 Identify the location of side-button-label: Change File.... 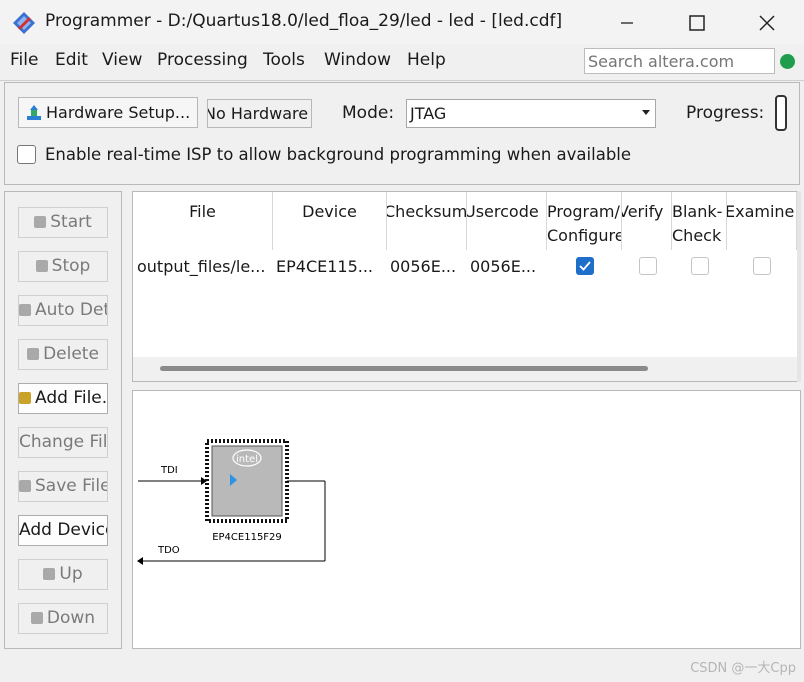
(63, 442).